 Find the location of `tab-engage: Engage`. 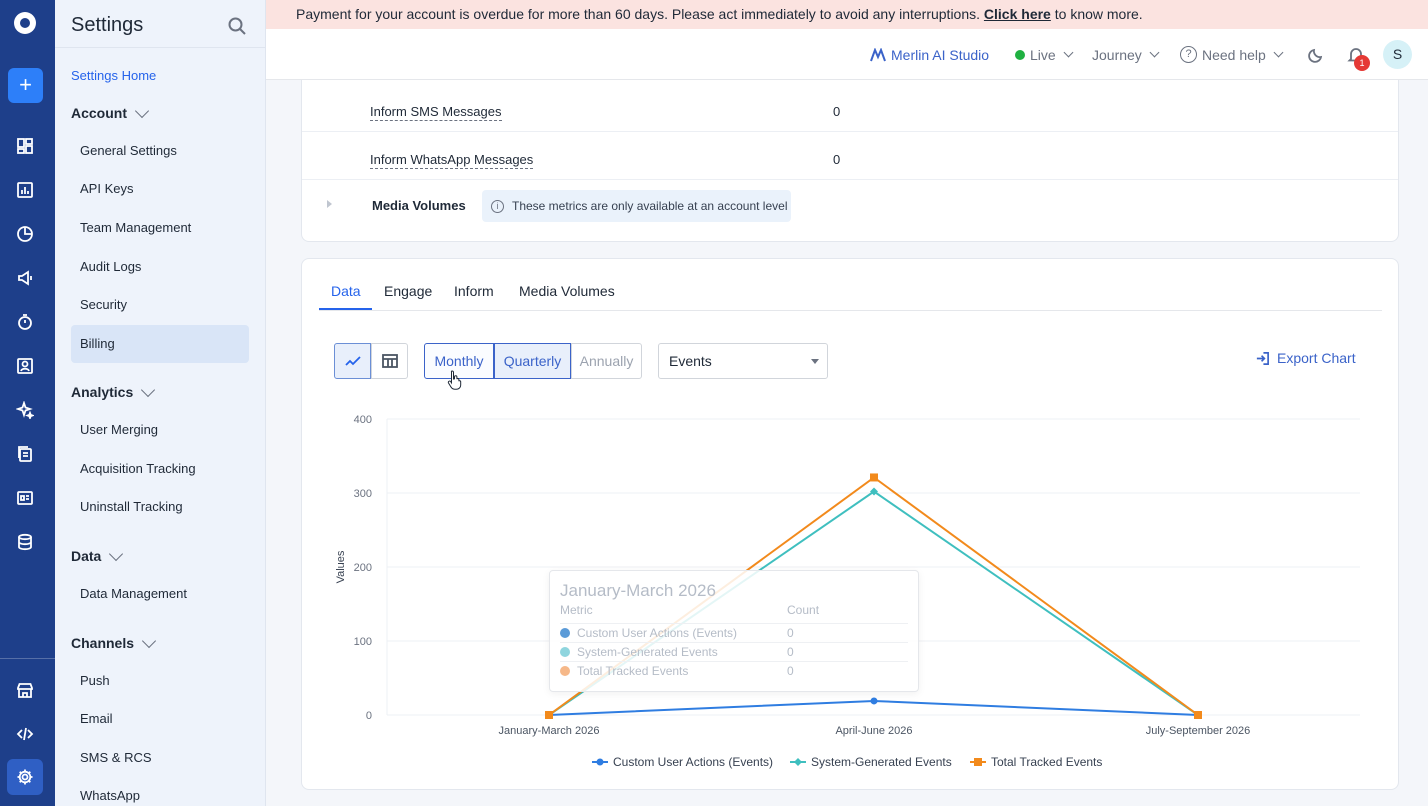

tab-engage: Engage is located at coordinates (408, 291).